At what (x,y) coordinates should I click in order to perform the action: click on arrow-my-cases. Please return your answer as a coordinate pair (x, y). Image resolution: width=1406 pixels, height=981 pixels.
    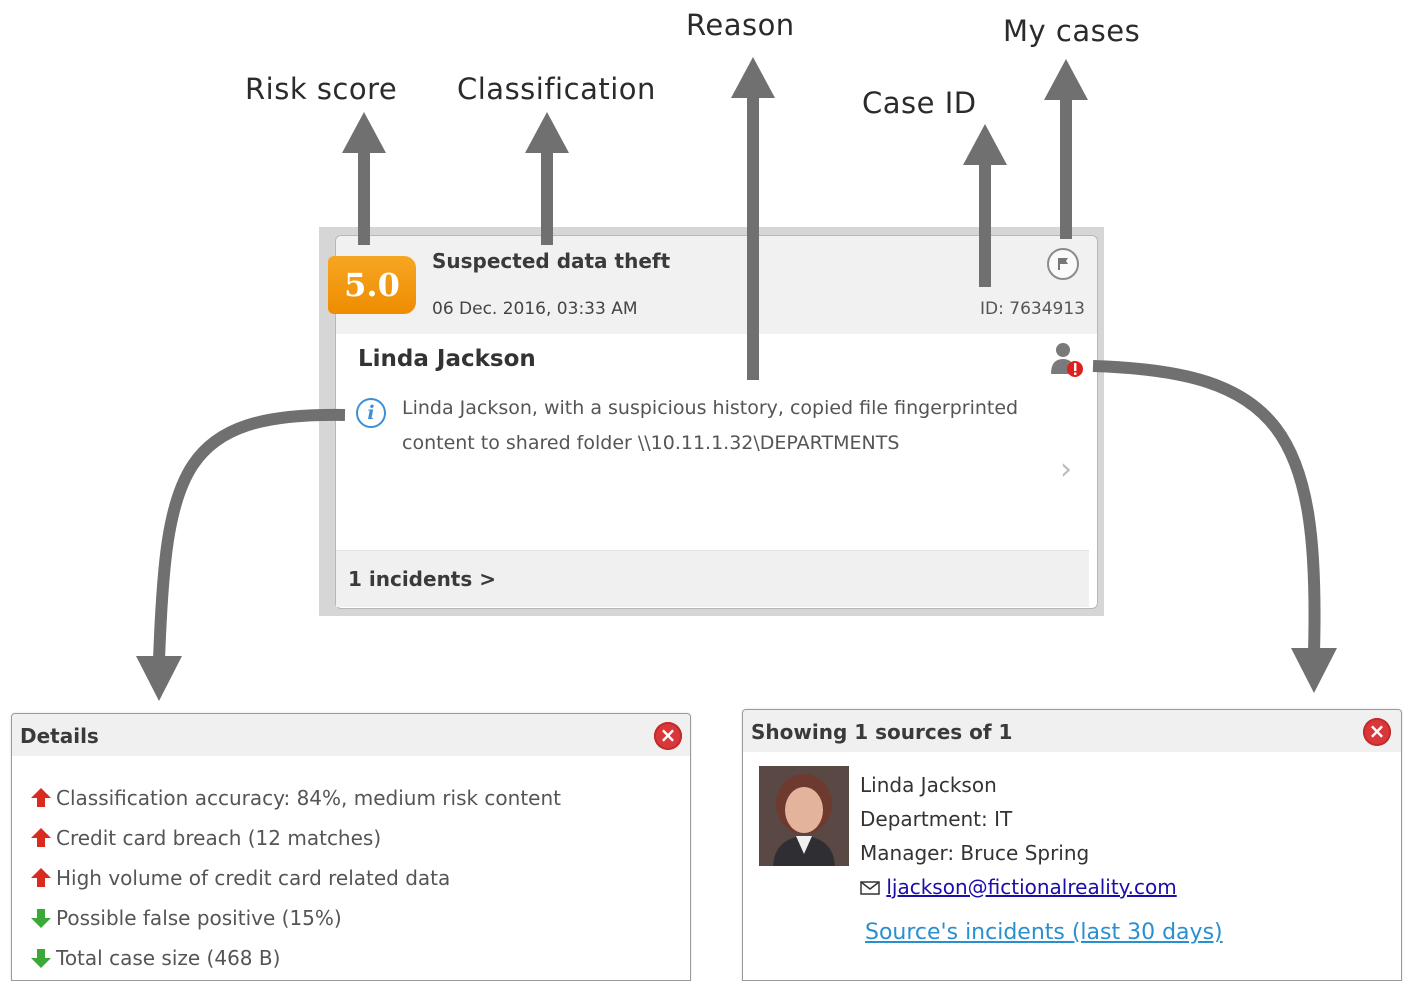
    Looking at the image, I should click on (1066, 168).